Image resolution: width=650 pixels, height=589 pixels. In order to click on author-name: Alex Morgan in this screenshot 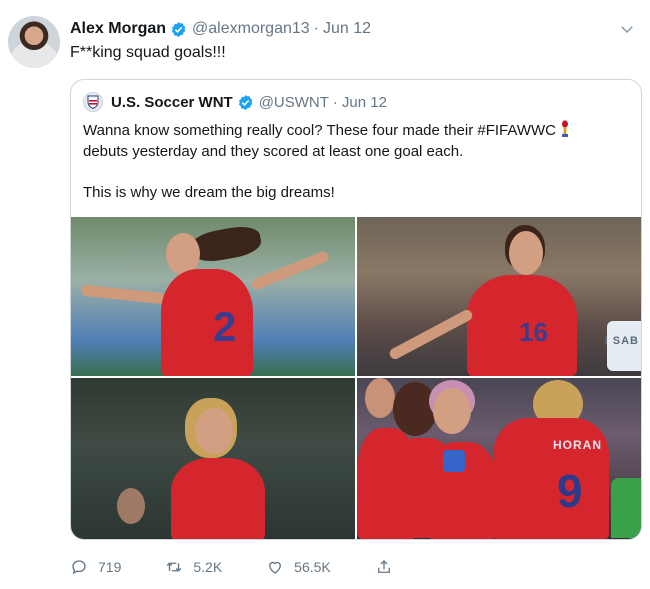, I will do `click(118, 29)`.